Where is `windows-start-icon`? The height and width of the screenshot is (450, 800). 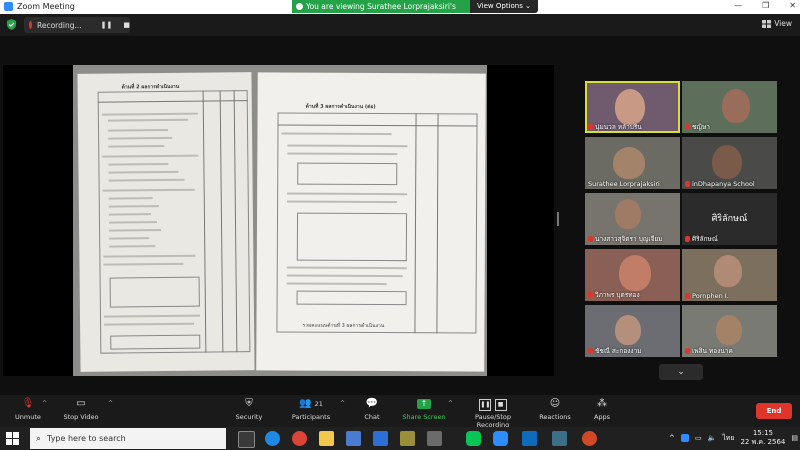
windows-start-icon is located at coordinates (12, 438).